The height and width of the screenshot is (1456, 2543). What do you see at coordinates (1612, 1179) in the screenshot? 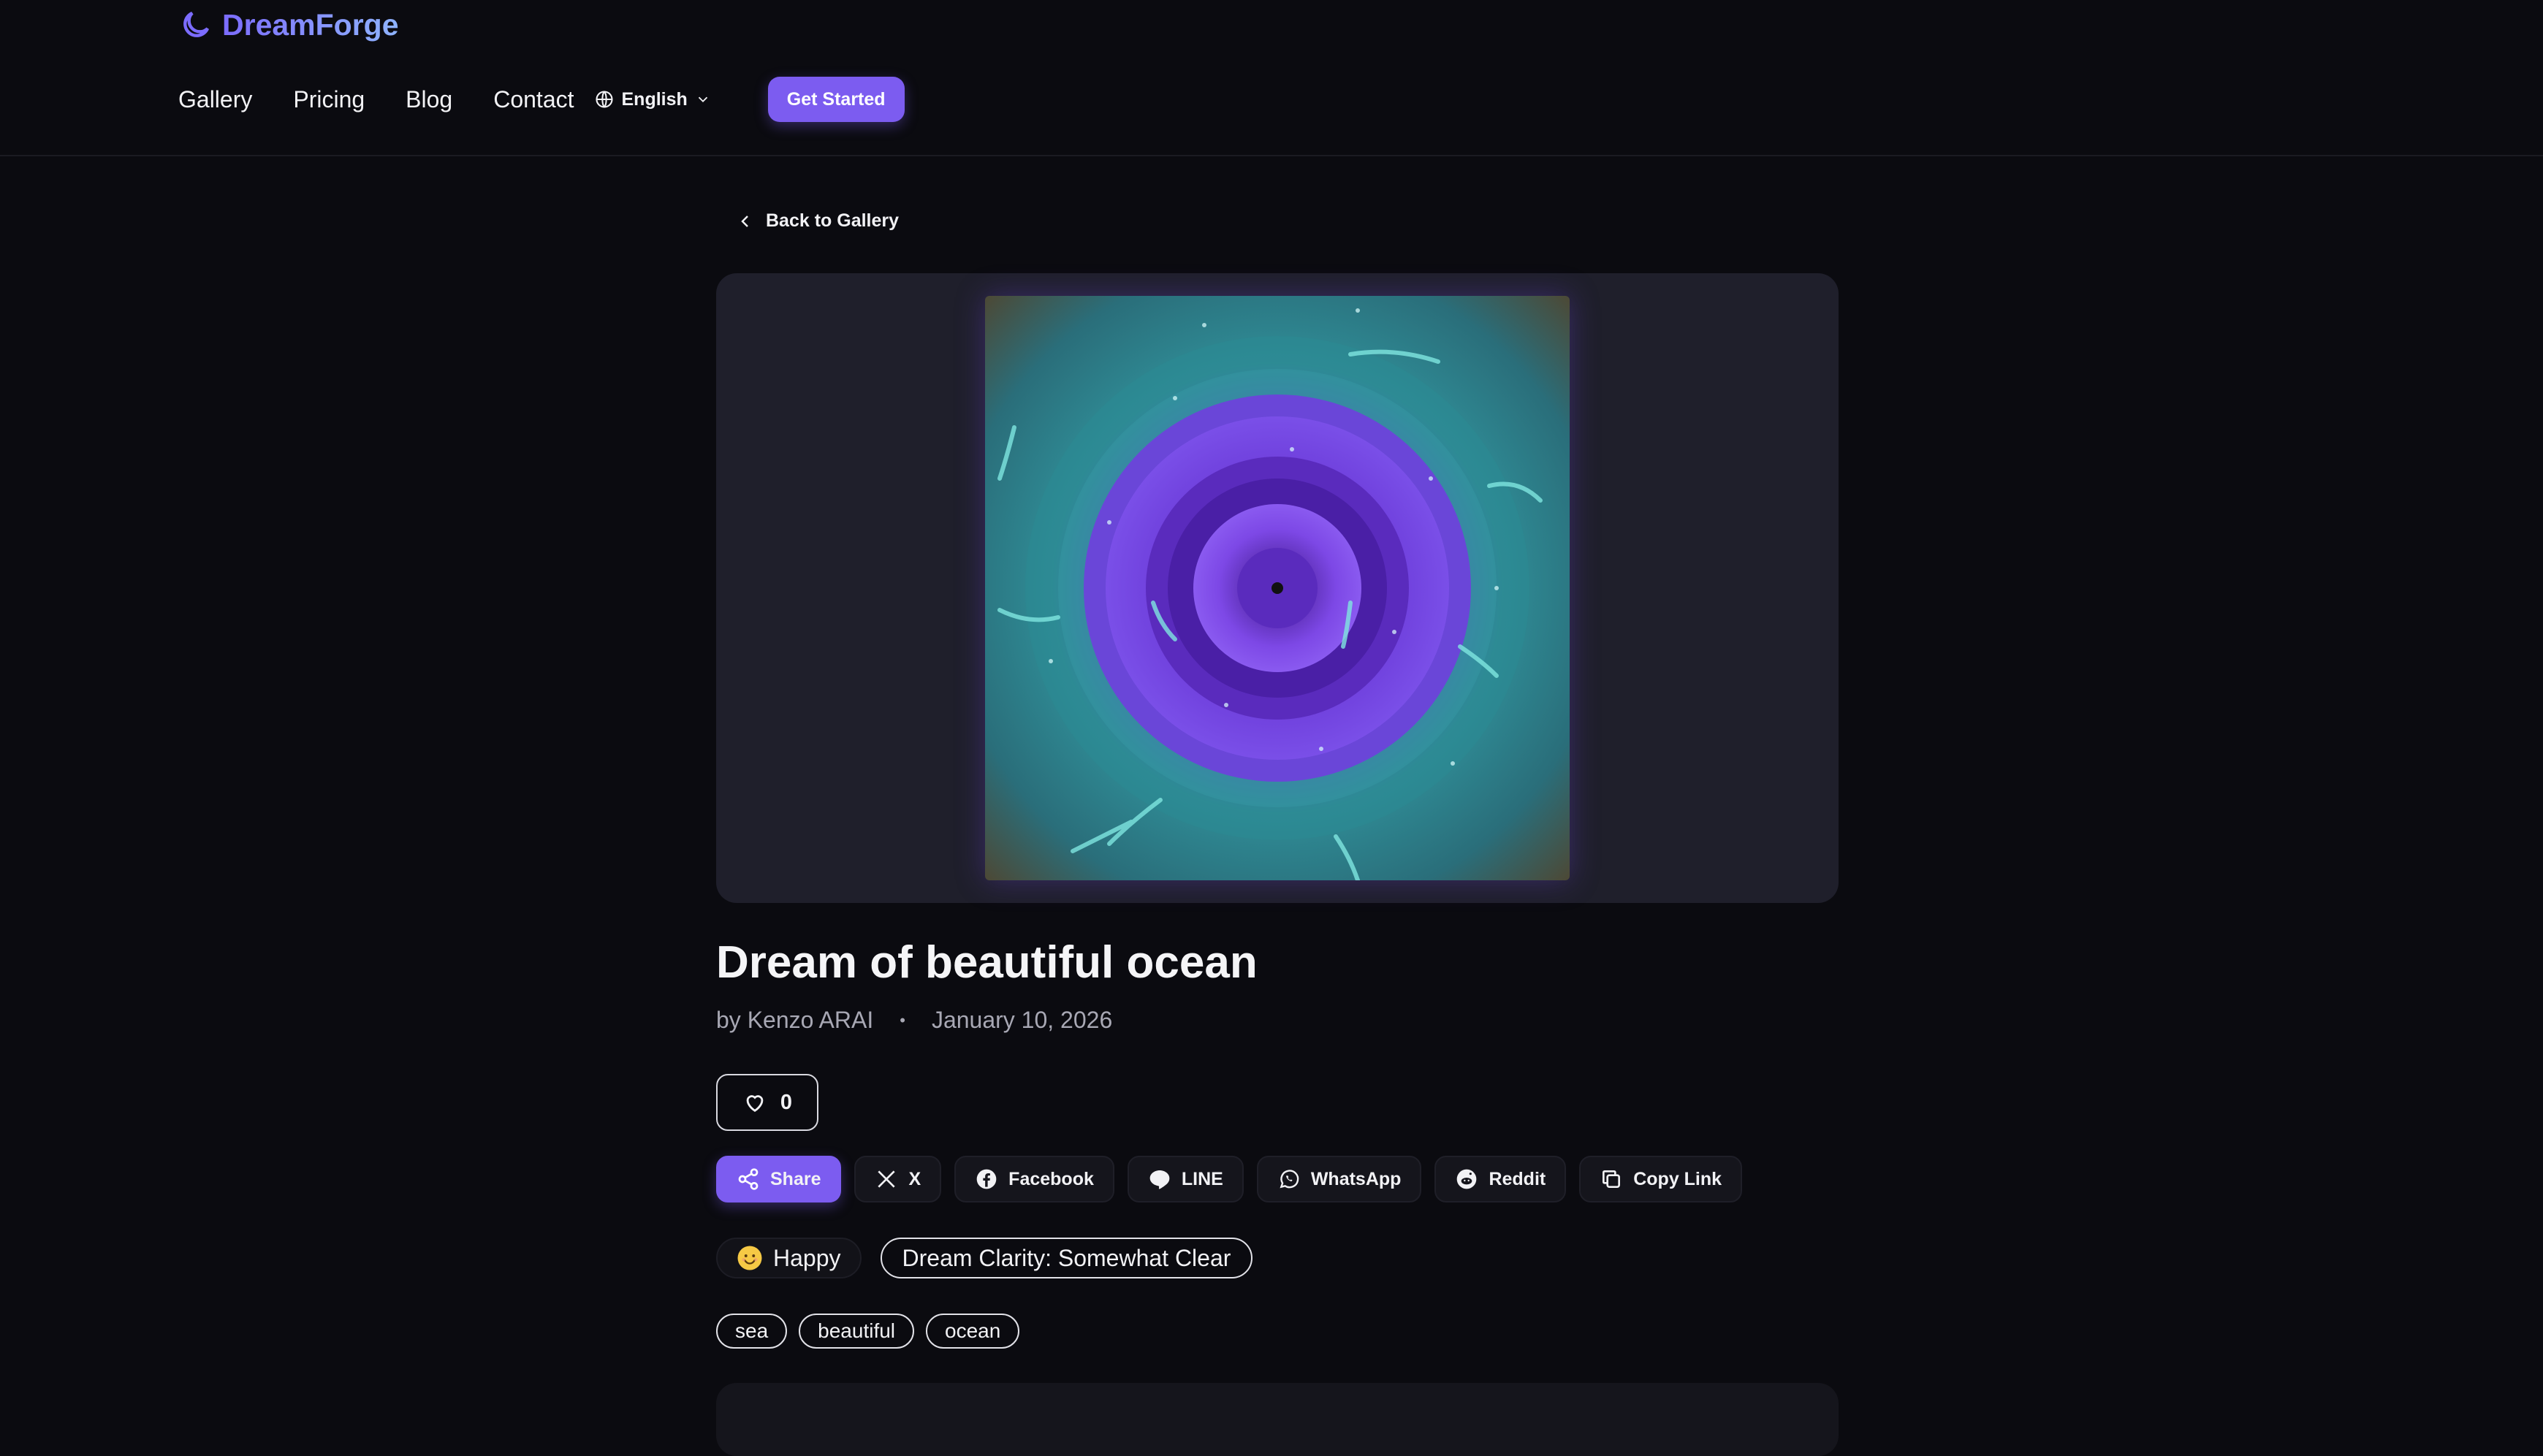
I see `copy-icon` at bounding box center [1612, 1179].